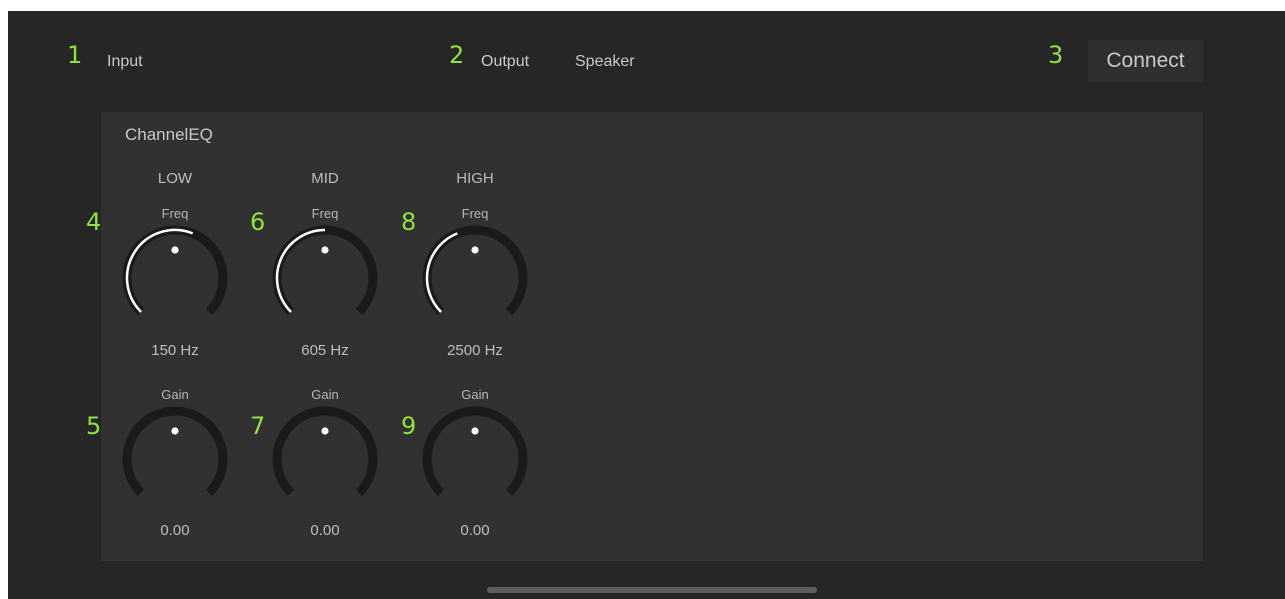 This screenshot has width=1285, height=599. Describe the element at coordinates (175, 275) in the screenshot. I see `low-freq-knob` at that location.